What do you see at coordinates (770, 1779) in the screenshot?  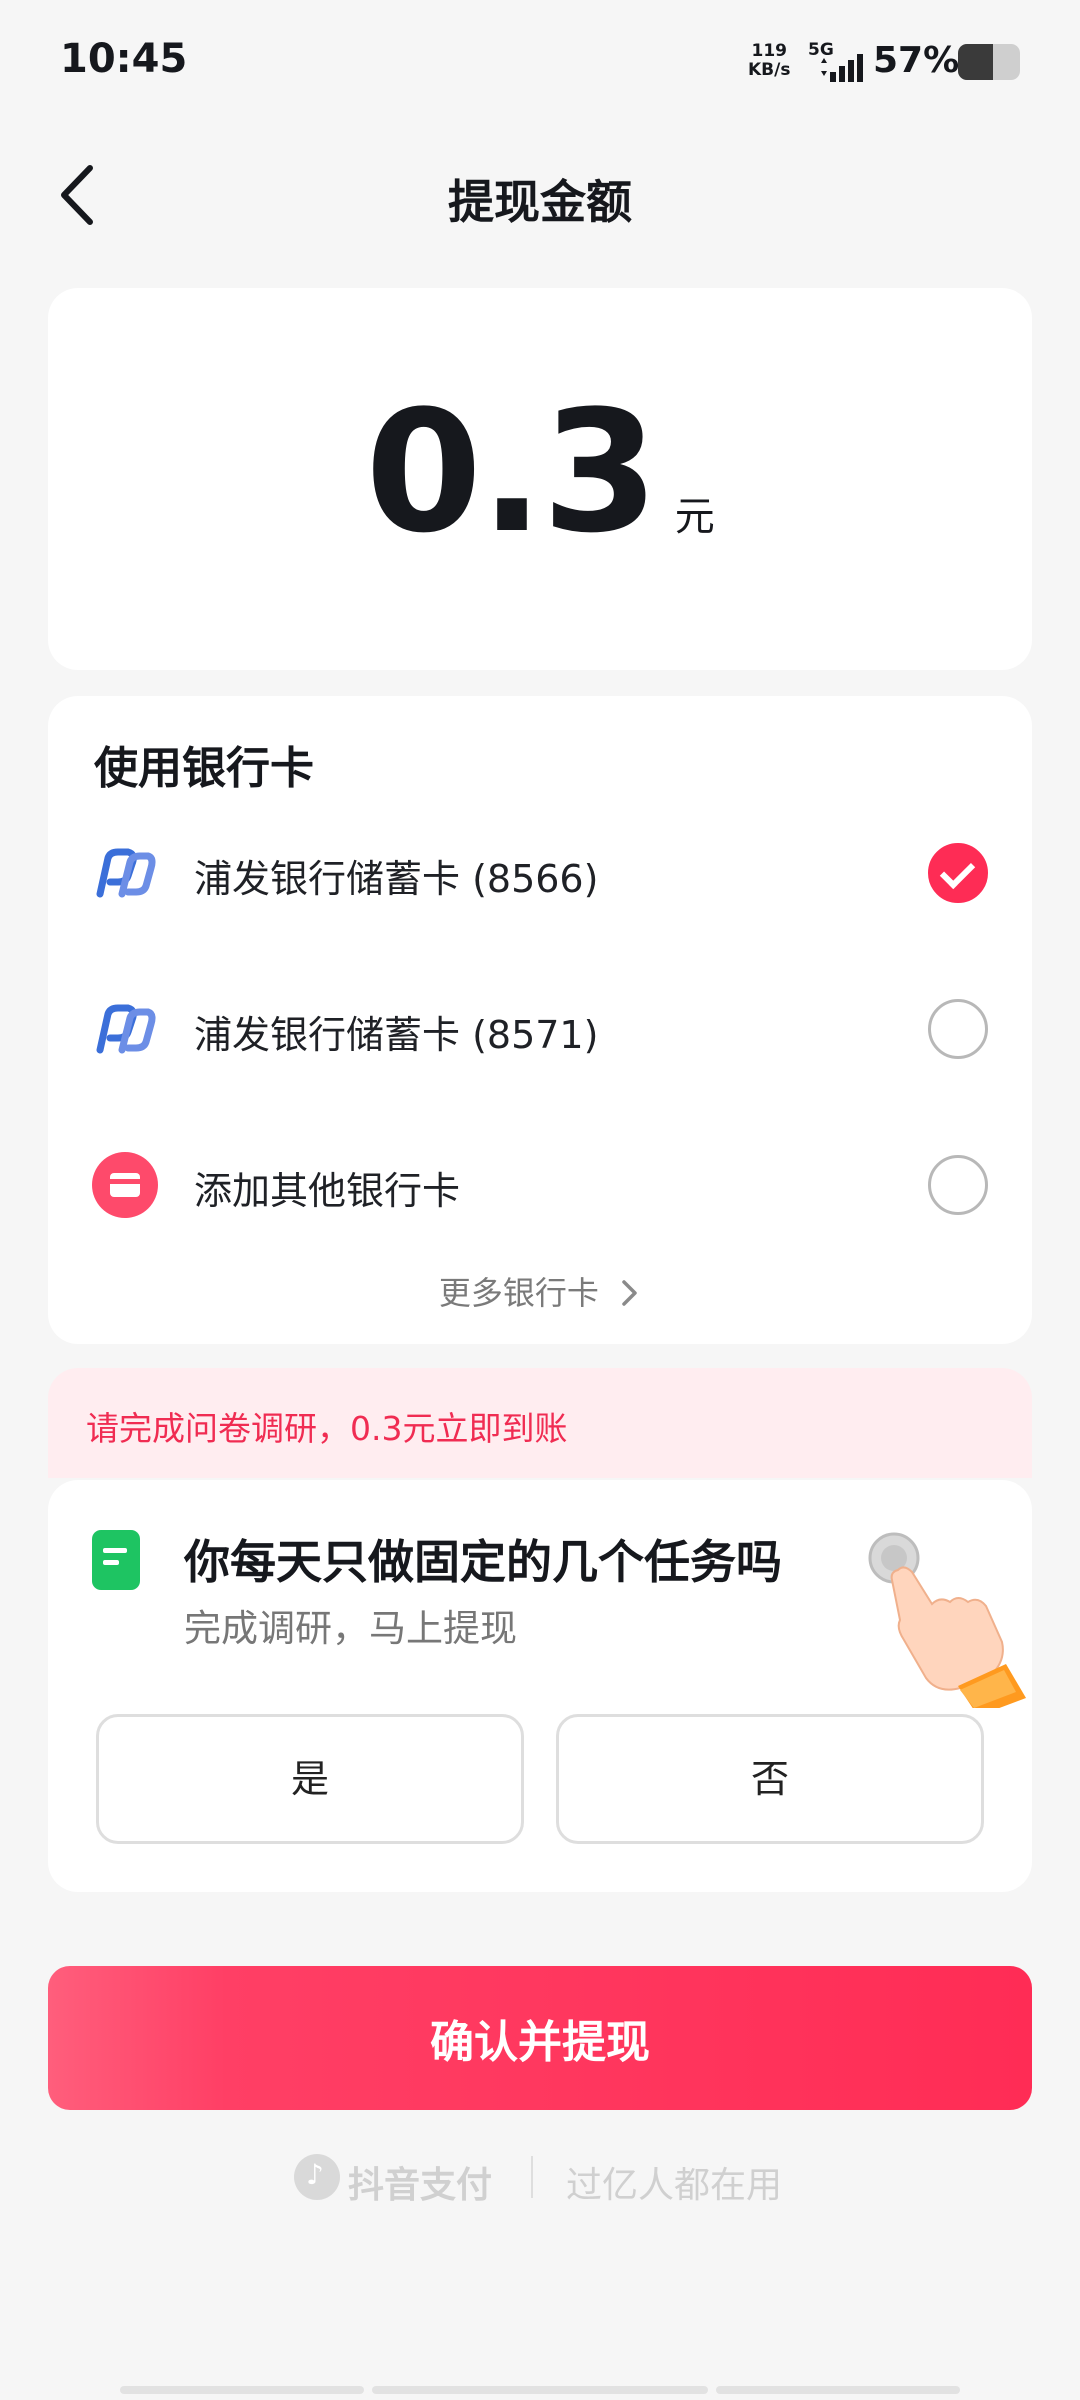 I see `answer-no-button: 否` at bounding box center [770, 1779].